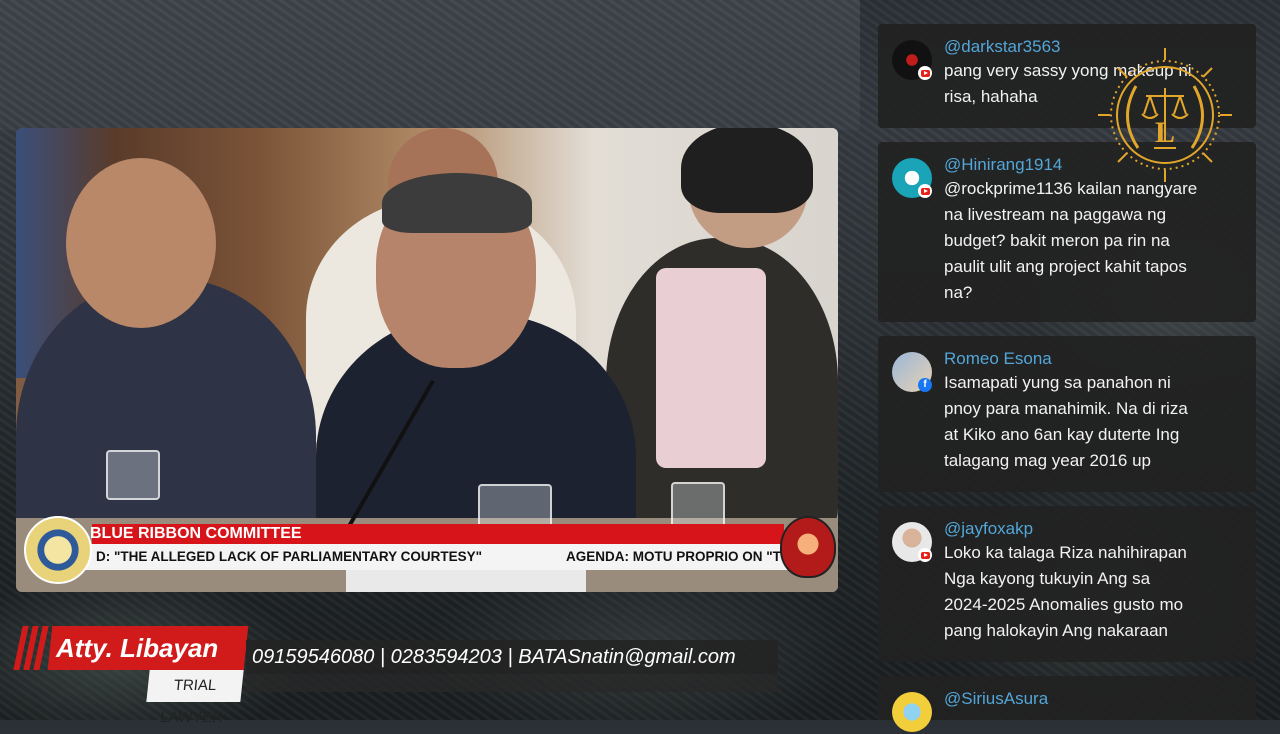 The image size is (1280, 734). What do you see at coordinates (137, 648) in the screenshot?
I see `brand-name: Atty. Libayan` at bounding box center [137, 648].